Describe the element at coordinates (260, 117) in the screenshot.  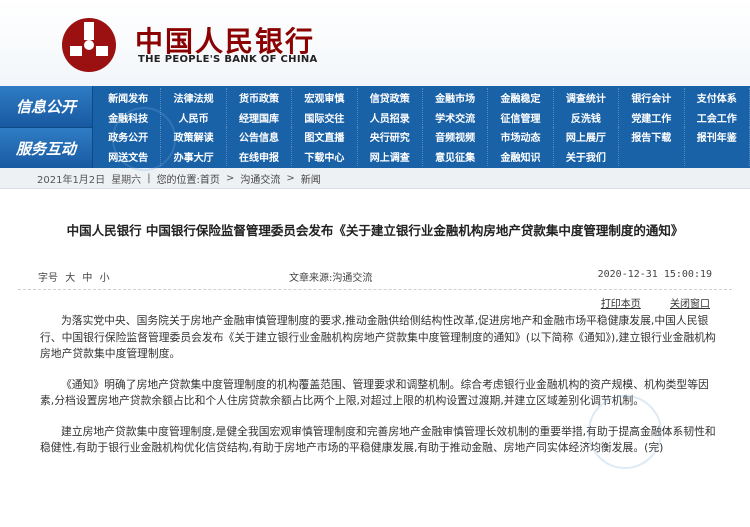
I see `nav-item: 经理国库` at that location.